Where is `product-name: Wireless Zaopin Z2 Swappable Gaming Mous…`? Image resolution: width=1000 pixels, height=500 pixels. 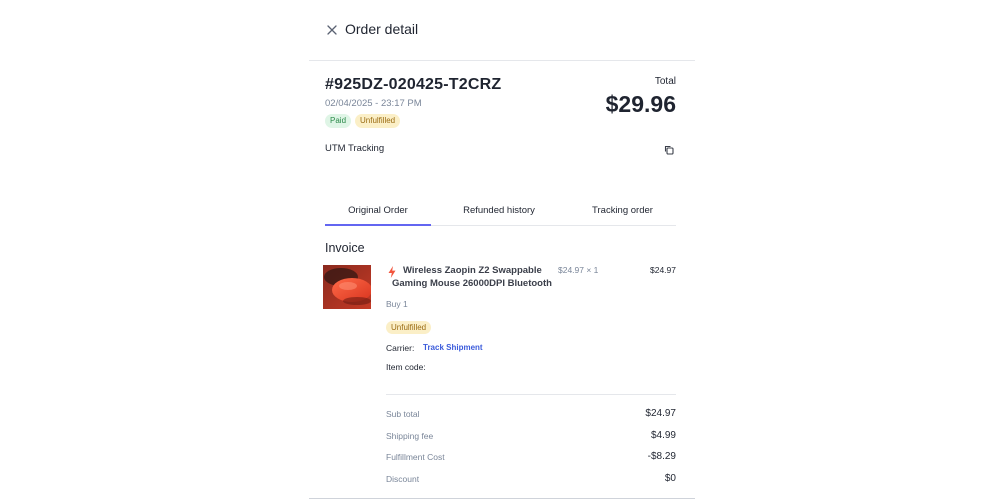
product-name: Wireless Zaopin Z2 Swappable Gaming Mous… is located at coordinates (478, 277).